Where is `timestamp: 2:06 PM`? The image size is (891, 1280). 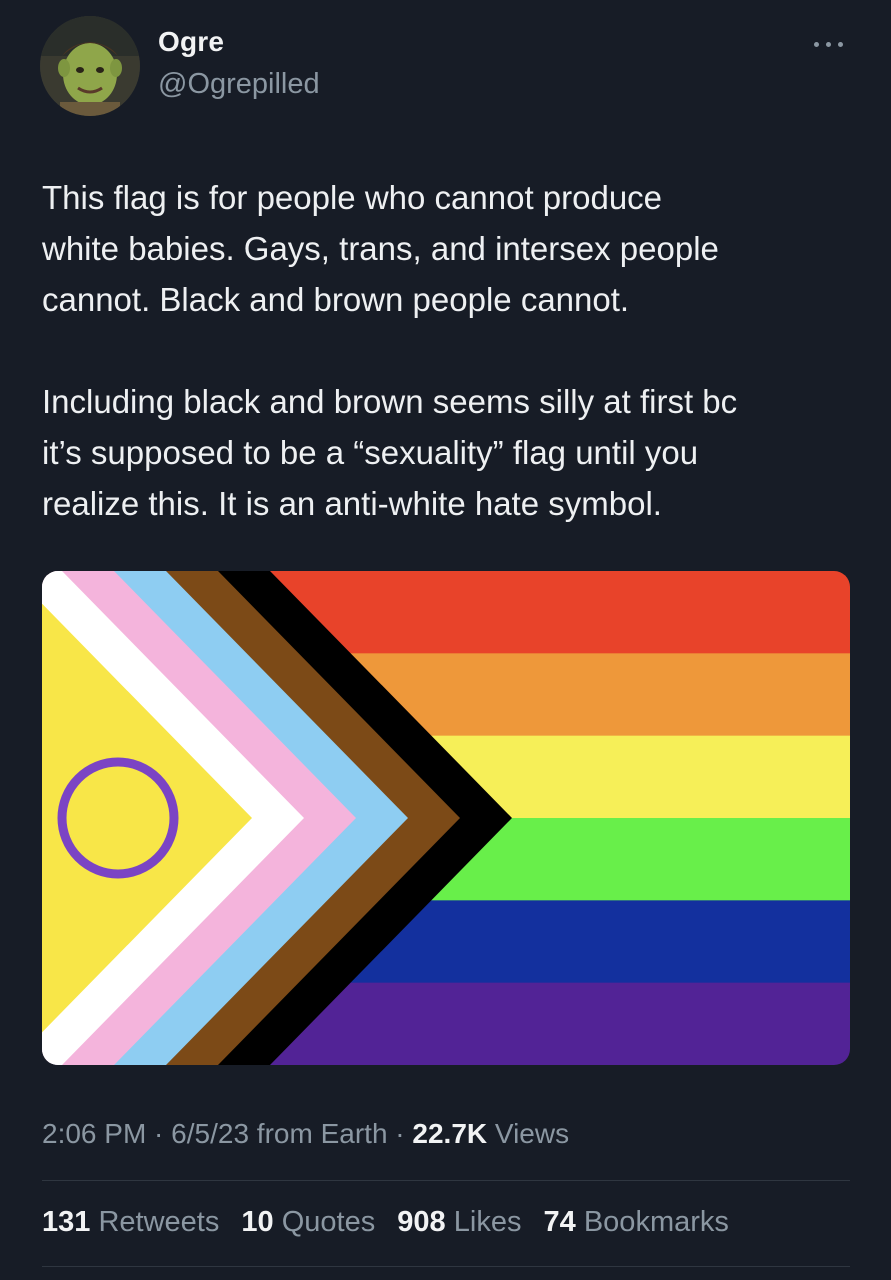 timestamp: 2:06 PM is located at coordinates (94, 1133).